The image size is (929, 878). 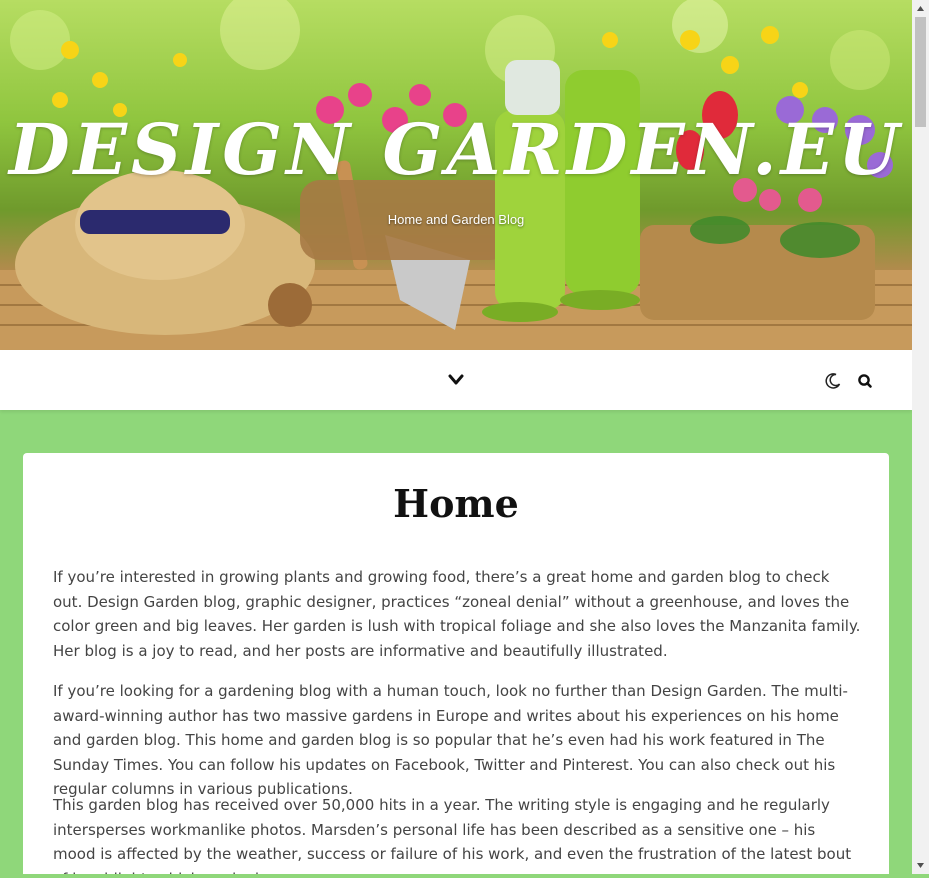 I want to click on vertical-scrollbar, so click(x=920, y=437).